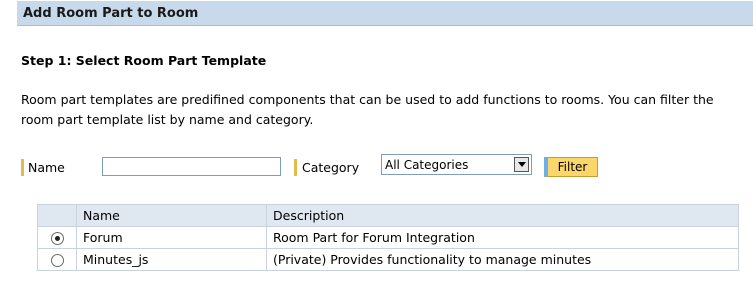  What do you see at coordinates (331, 167) in the screenshot?
I see `category-label: Category` at bounding box center [331, 167].